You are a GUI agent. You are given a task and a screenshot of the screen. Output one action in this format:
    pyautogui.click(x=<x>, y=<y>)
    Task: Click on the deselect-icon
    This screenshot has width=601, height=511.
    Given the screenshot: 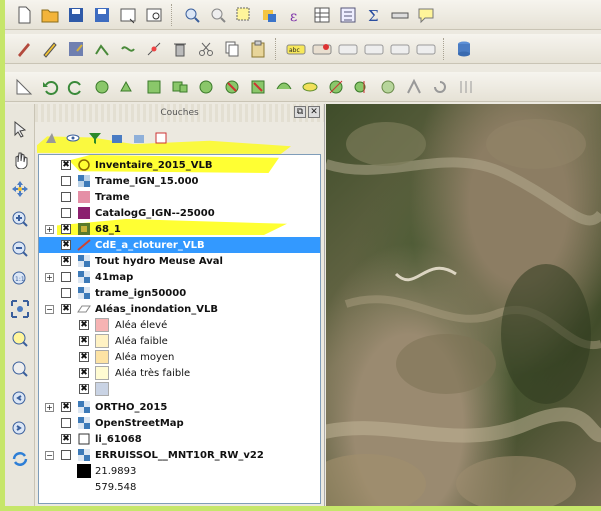 What is the action you would take?
    pyautogui.click(x=270, y=15)
    